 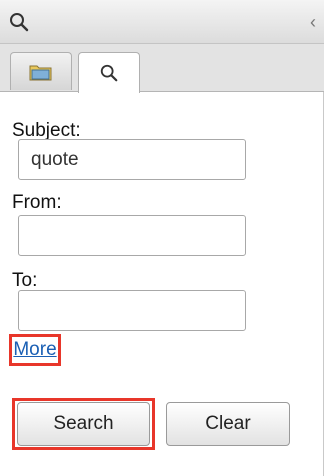 I want to click on tab-search, so click(x=109, y=72).